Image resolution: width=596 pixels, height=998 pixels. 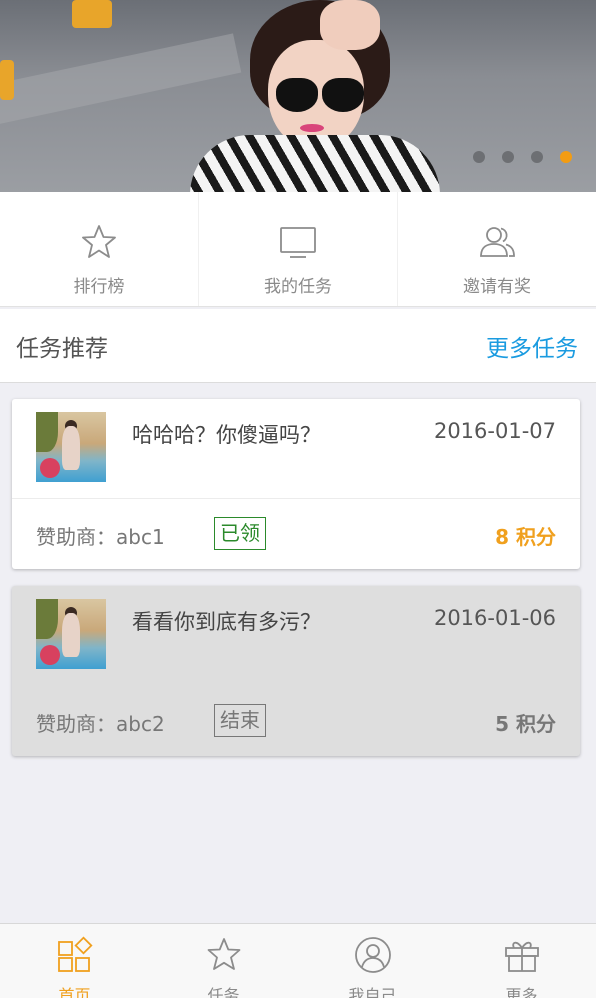 What do you see at coordinates (525, 537) in the screenshot?
I see `task-points: 8 积分` at bounding box center [525, 537].